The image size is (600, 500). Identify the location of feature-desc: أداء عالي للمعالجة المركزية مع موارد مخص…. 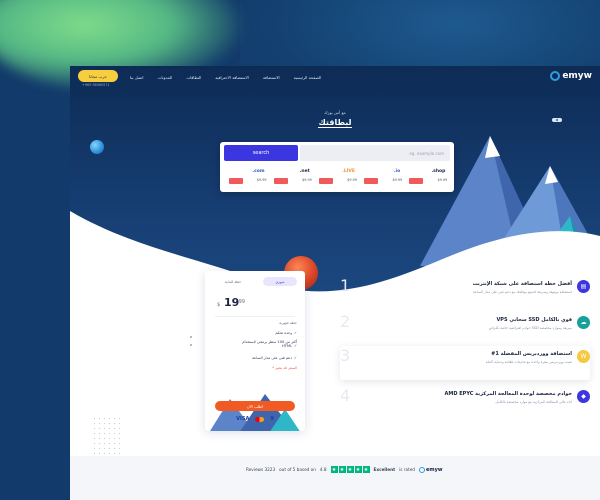
(533, 402).